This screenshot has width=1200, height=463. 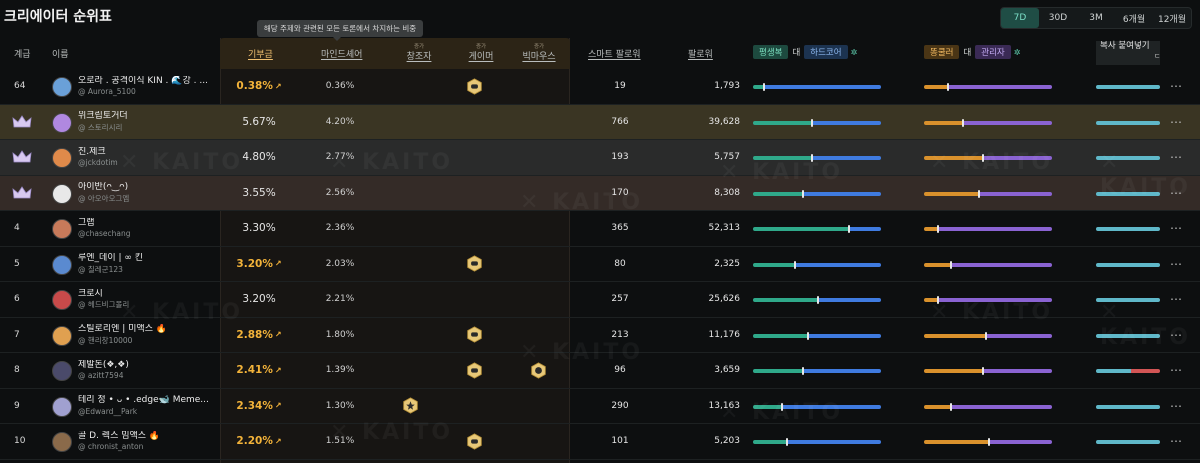 What do you see at coordinates (104, 228) in the screenshot?
I see `user-name-block: 그랩 @chasechang` at bounding box center [104, 228].